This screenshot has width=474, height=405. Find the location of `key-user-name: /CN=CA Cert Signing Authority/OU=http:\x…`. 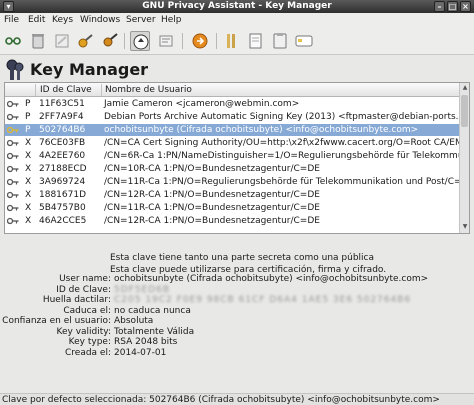

key-user-name: /CN=CA Cert Signing Authority/OU=http:\x… is located at coordinates (282, 143).